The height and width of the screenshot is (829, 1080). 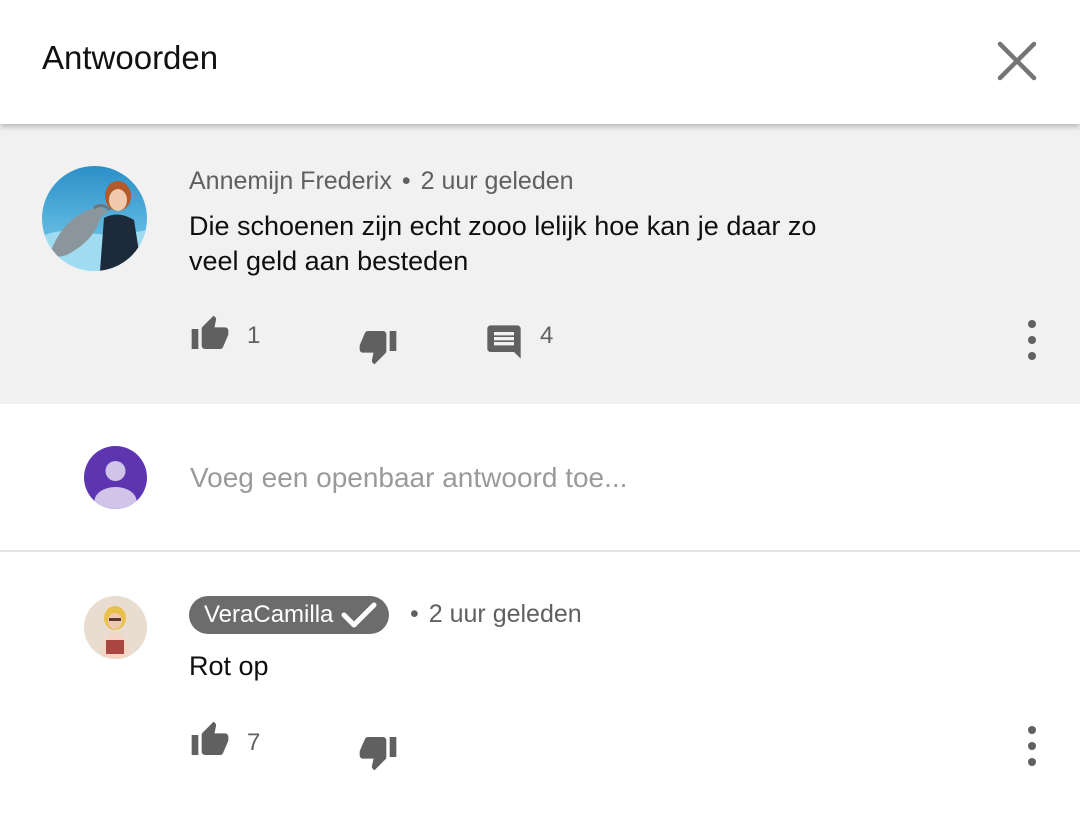 I want to click on author-chip: VeraCamilla, so click(x=289, y=615).